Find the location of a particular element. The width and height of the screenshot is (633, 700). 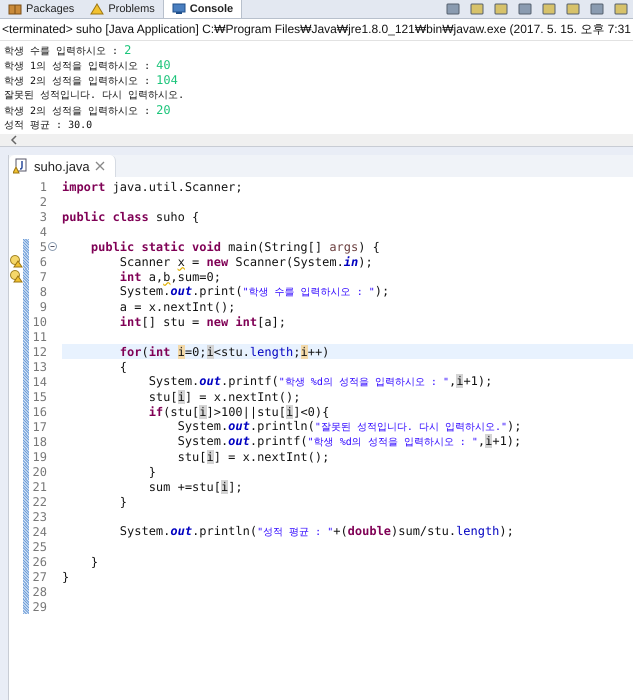

java-file-warning-icon is located at coordinates (21, 166).